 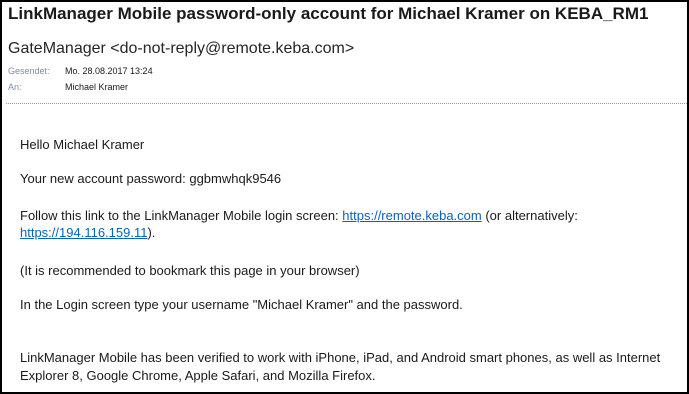 What do you see at coordinates (151, 232) in the screenshot?
I see `follow-suffix: ).` at bounding box center [151, 232].